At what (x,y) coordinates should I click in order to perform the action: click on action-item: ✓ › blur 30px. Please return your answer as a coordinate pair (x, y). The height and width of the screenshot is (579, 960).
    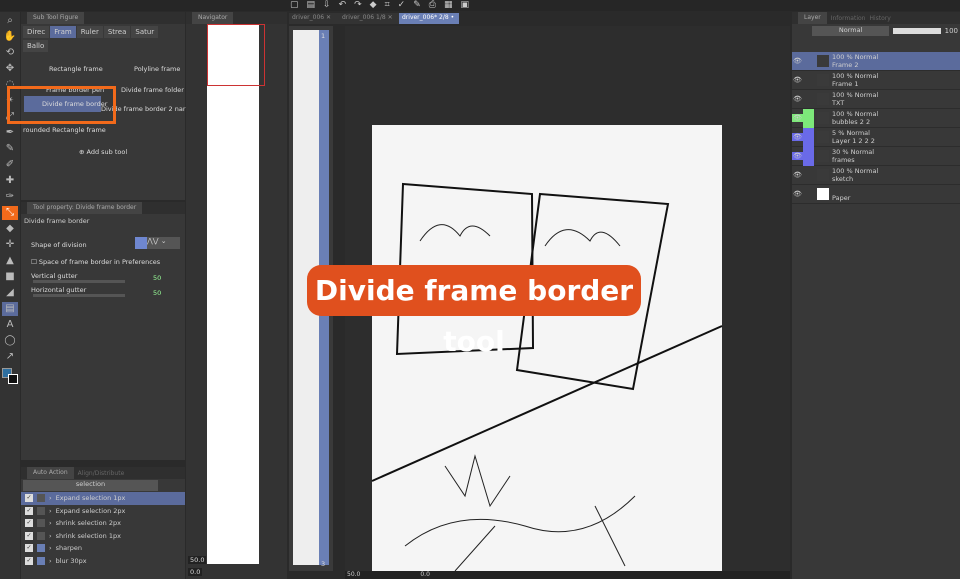
    Looking at the image, I should click on (103, 561).